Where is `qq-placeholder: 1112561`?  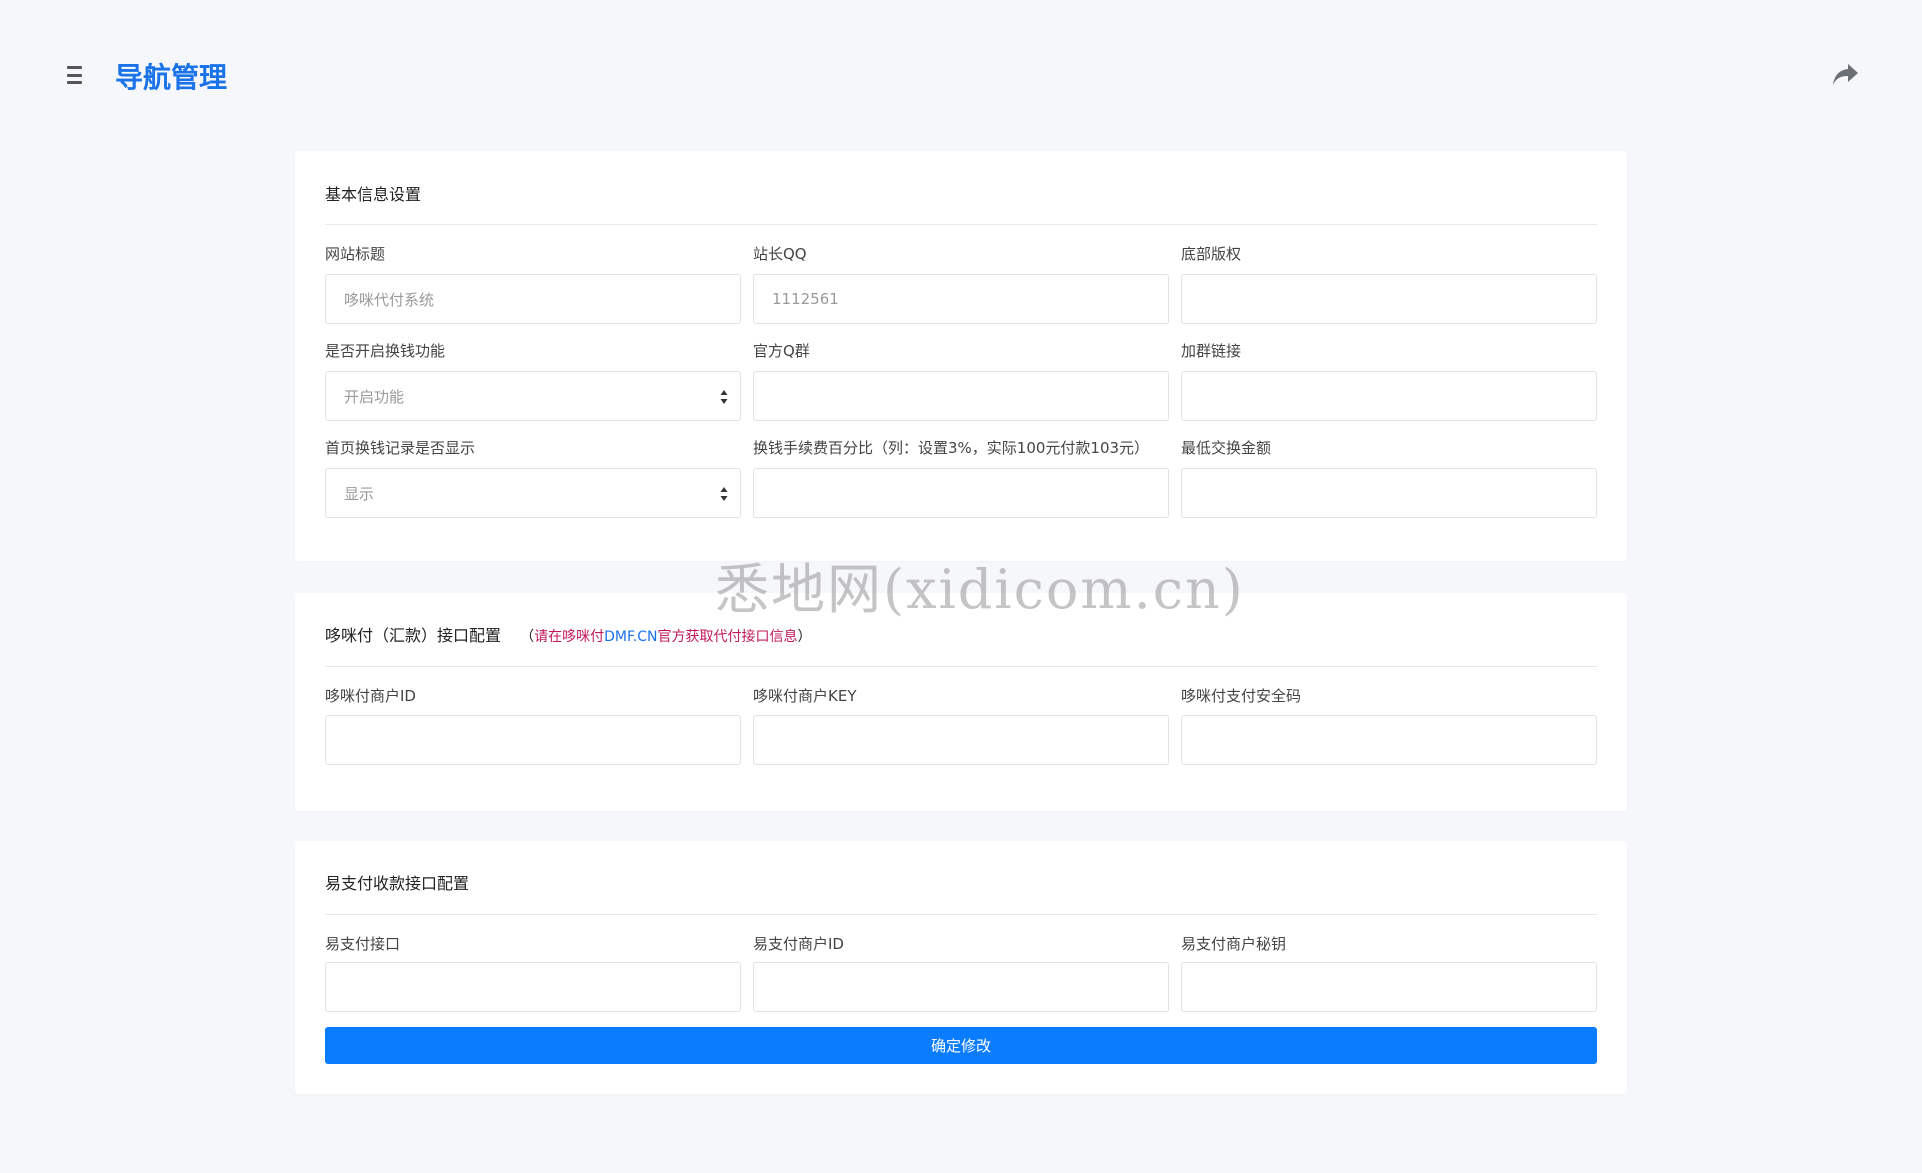
qq-placeholder: 1112561 is located at coordinates (805, 299).